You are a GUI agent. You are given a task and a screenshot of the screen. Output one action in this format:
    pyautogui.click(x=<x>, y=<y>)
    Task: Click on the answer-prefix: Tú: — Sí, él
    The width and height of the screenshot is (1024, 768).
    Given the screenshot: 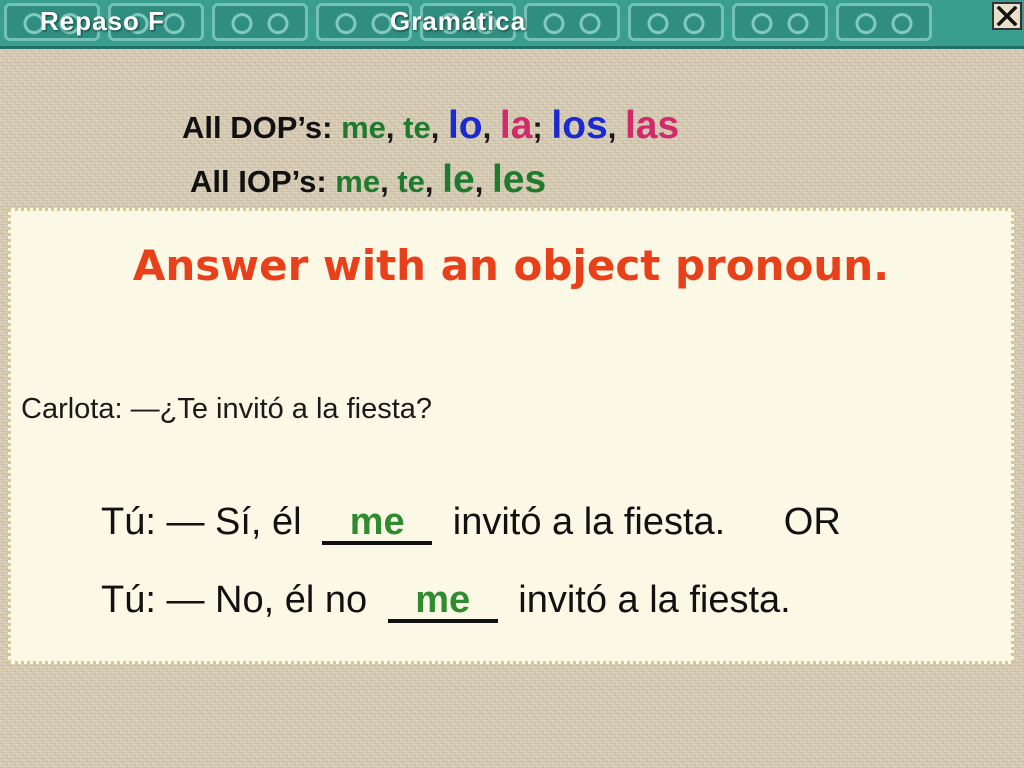 What is the action you would take?
    pyautogui.click(x=201, y=522)
    